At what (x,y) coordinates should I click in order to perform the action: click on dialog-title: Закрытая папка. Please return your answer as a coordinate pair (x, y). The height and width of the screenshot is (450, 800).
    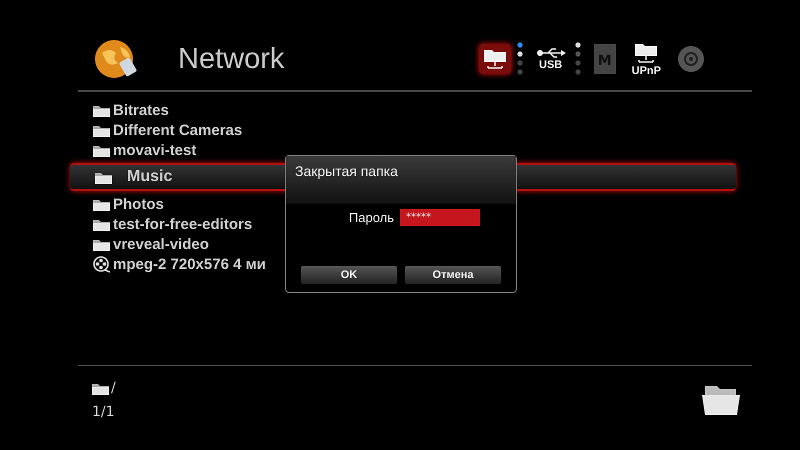
    Looking at the image, I should click on (401, 180).